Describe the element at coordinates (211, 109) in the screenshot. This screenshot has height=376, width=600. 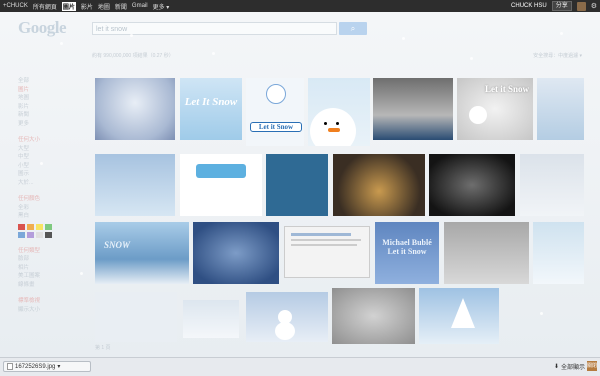
I see `result-thumb: Let It Snow` at that location.